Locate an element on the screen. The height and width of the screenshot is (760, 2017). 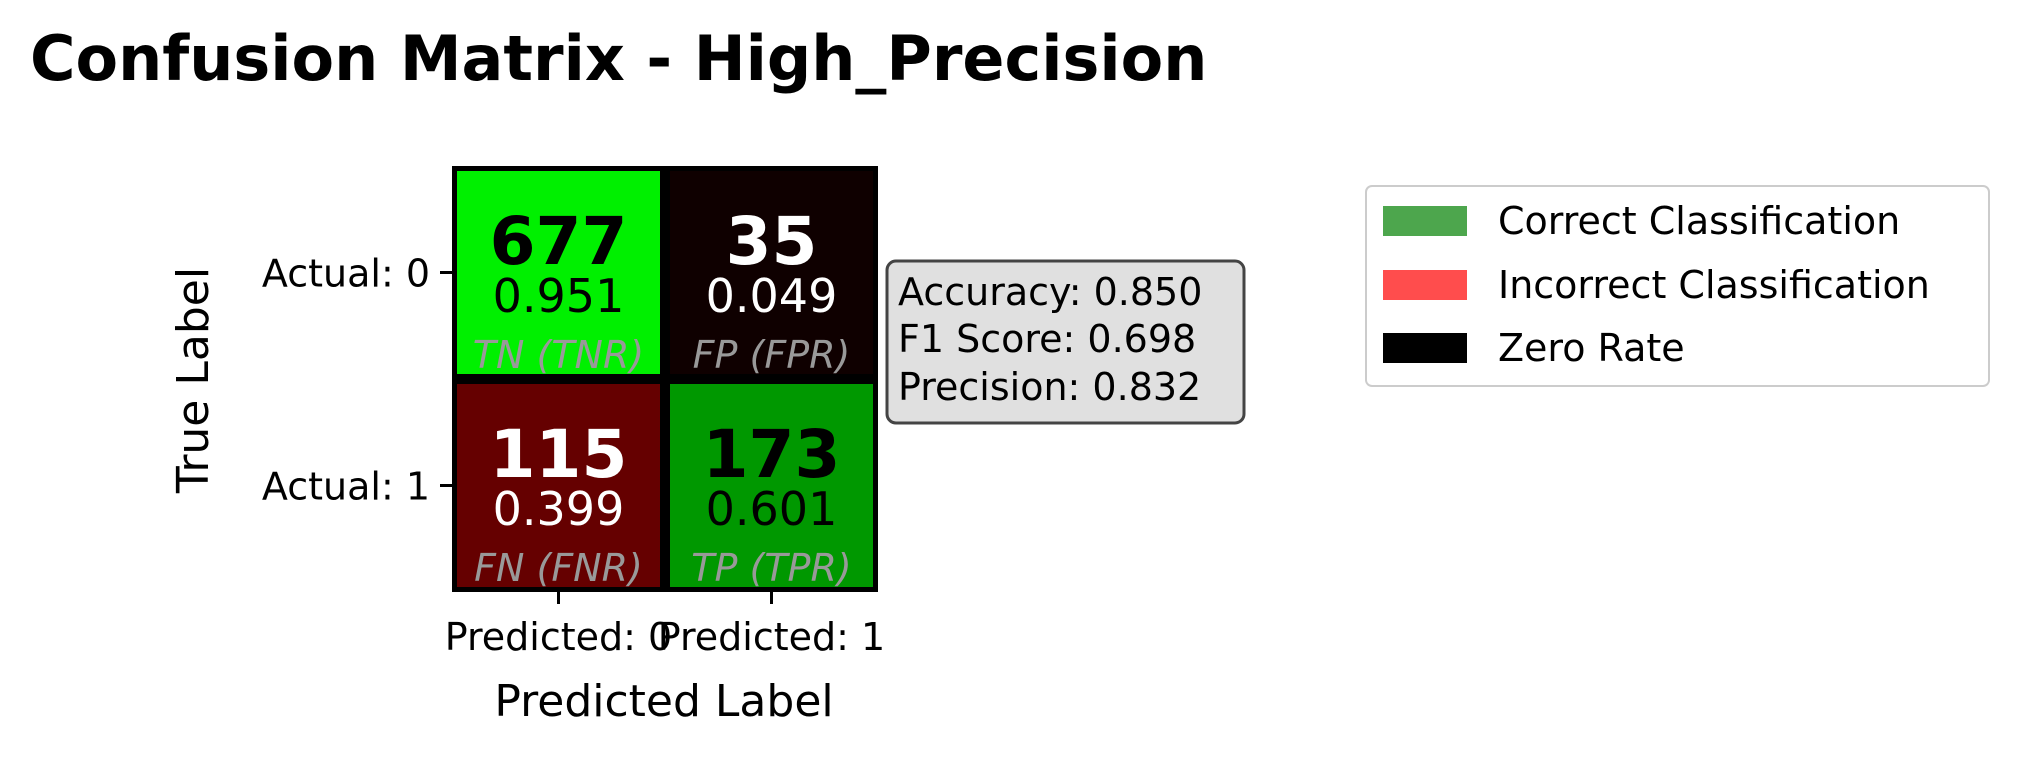
cell-r1c1-rate: 0.601 is located at coordinates (772, 509).